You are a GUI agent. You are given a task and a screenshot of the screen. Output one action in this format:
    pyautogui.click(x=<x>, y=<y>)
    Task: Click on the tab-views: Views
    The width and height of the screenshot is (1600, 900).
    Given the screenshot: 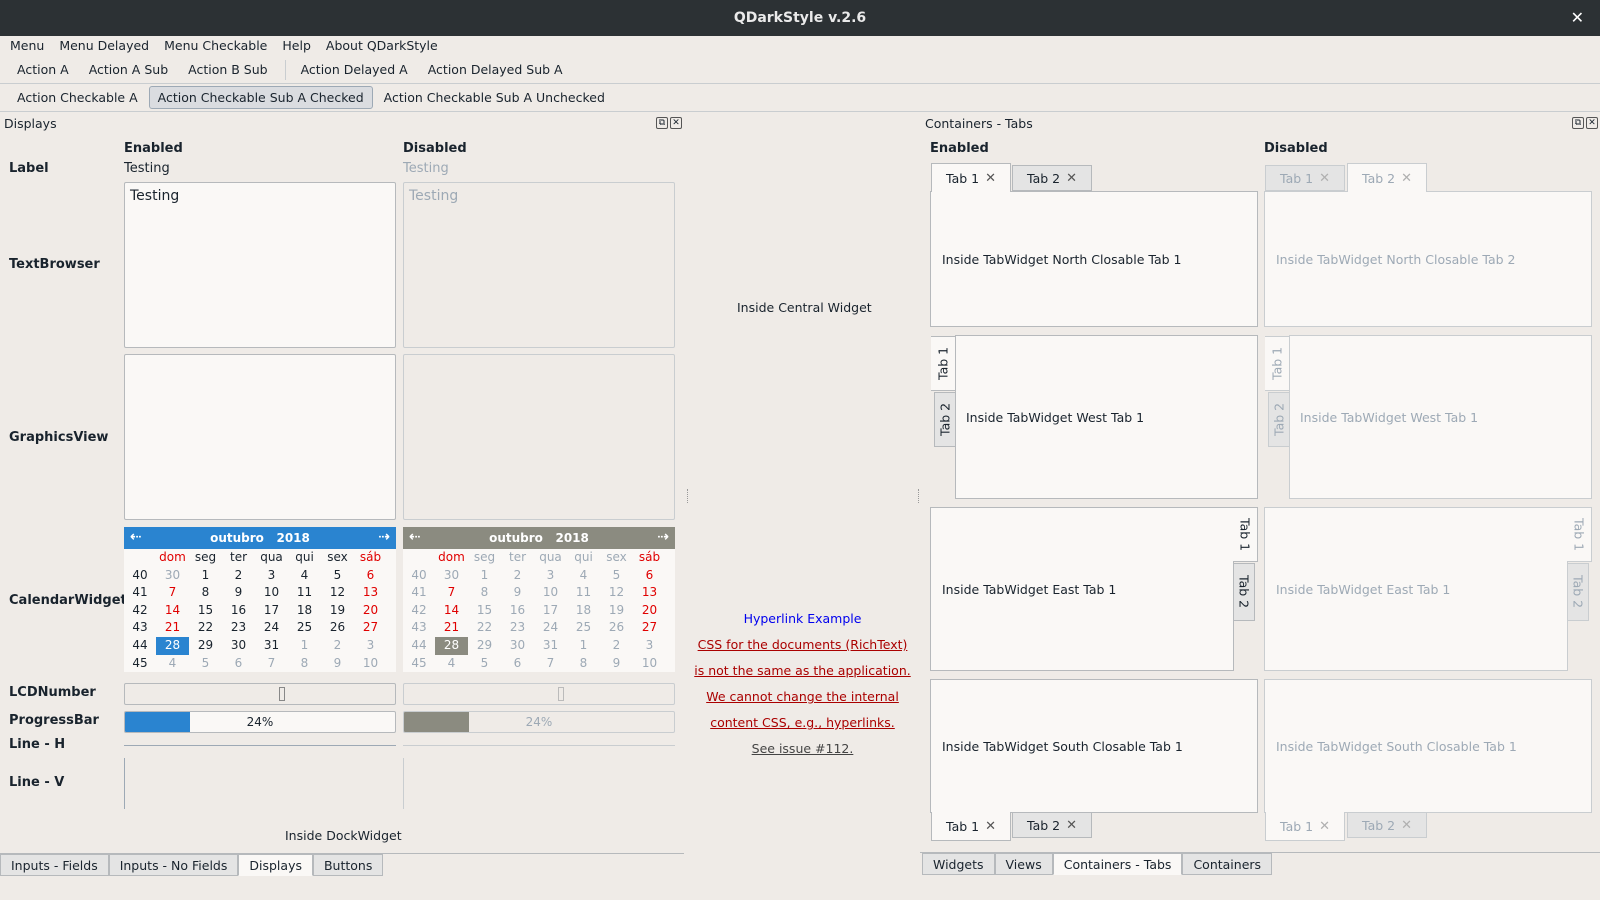 What is the action you would take?
    pyautogui.click(x=1023, y=864)
    